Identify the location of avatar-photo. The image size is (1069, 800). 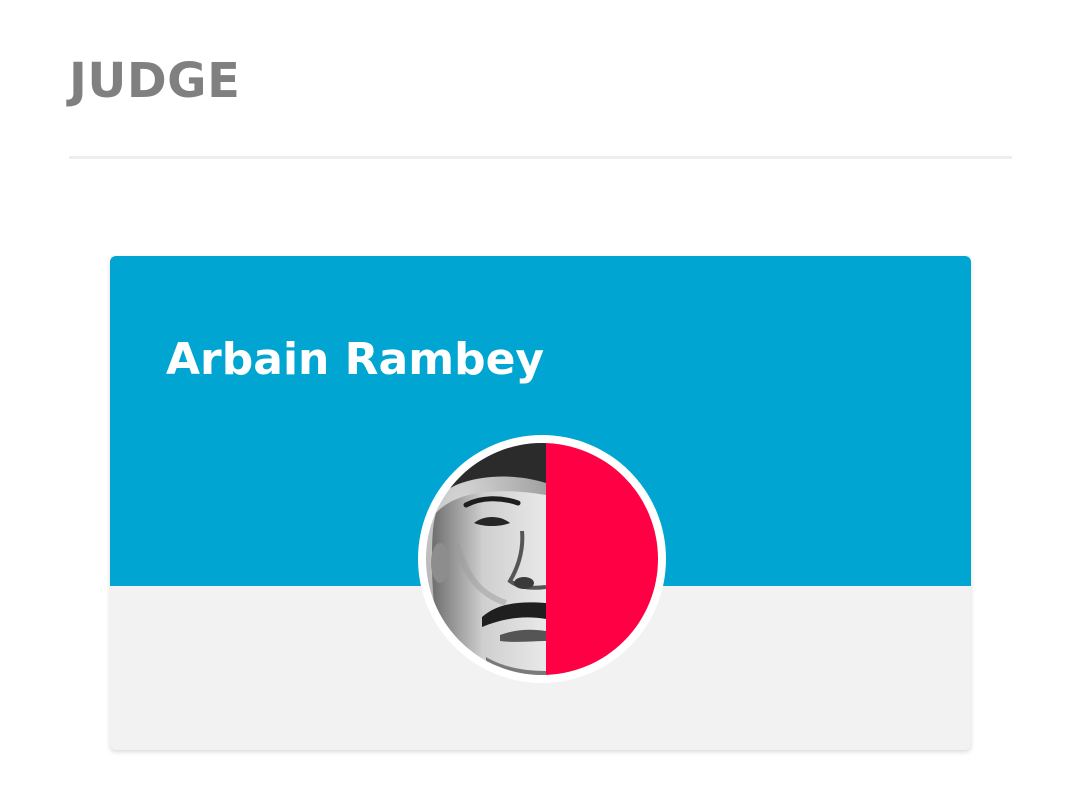
(542, 559).